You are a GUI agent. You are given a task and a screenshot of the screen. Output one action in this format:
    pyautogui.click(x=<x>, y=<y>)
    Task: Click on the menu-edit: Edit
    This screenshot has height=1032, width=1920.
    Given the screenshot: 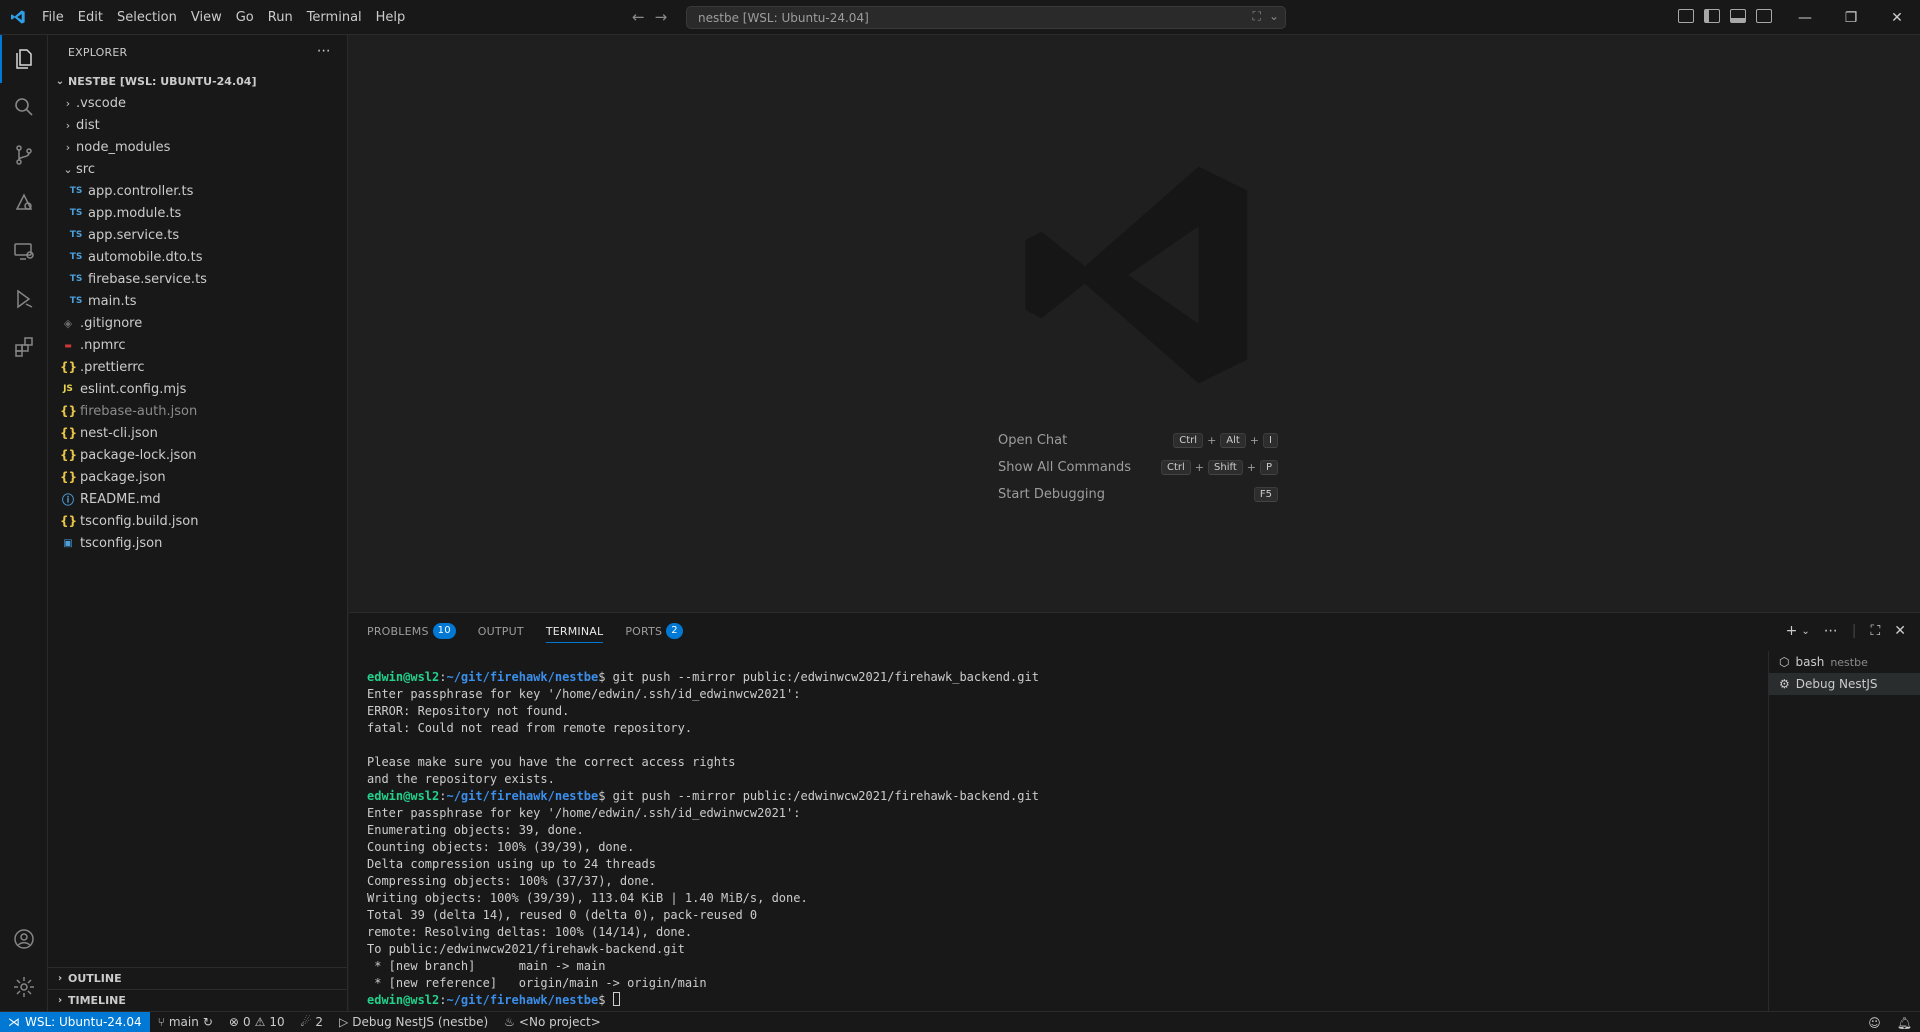 What is the action you would take?
    pyautogui.click(x=90, y=17)
    